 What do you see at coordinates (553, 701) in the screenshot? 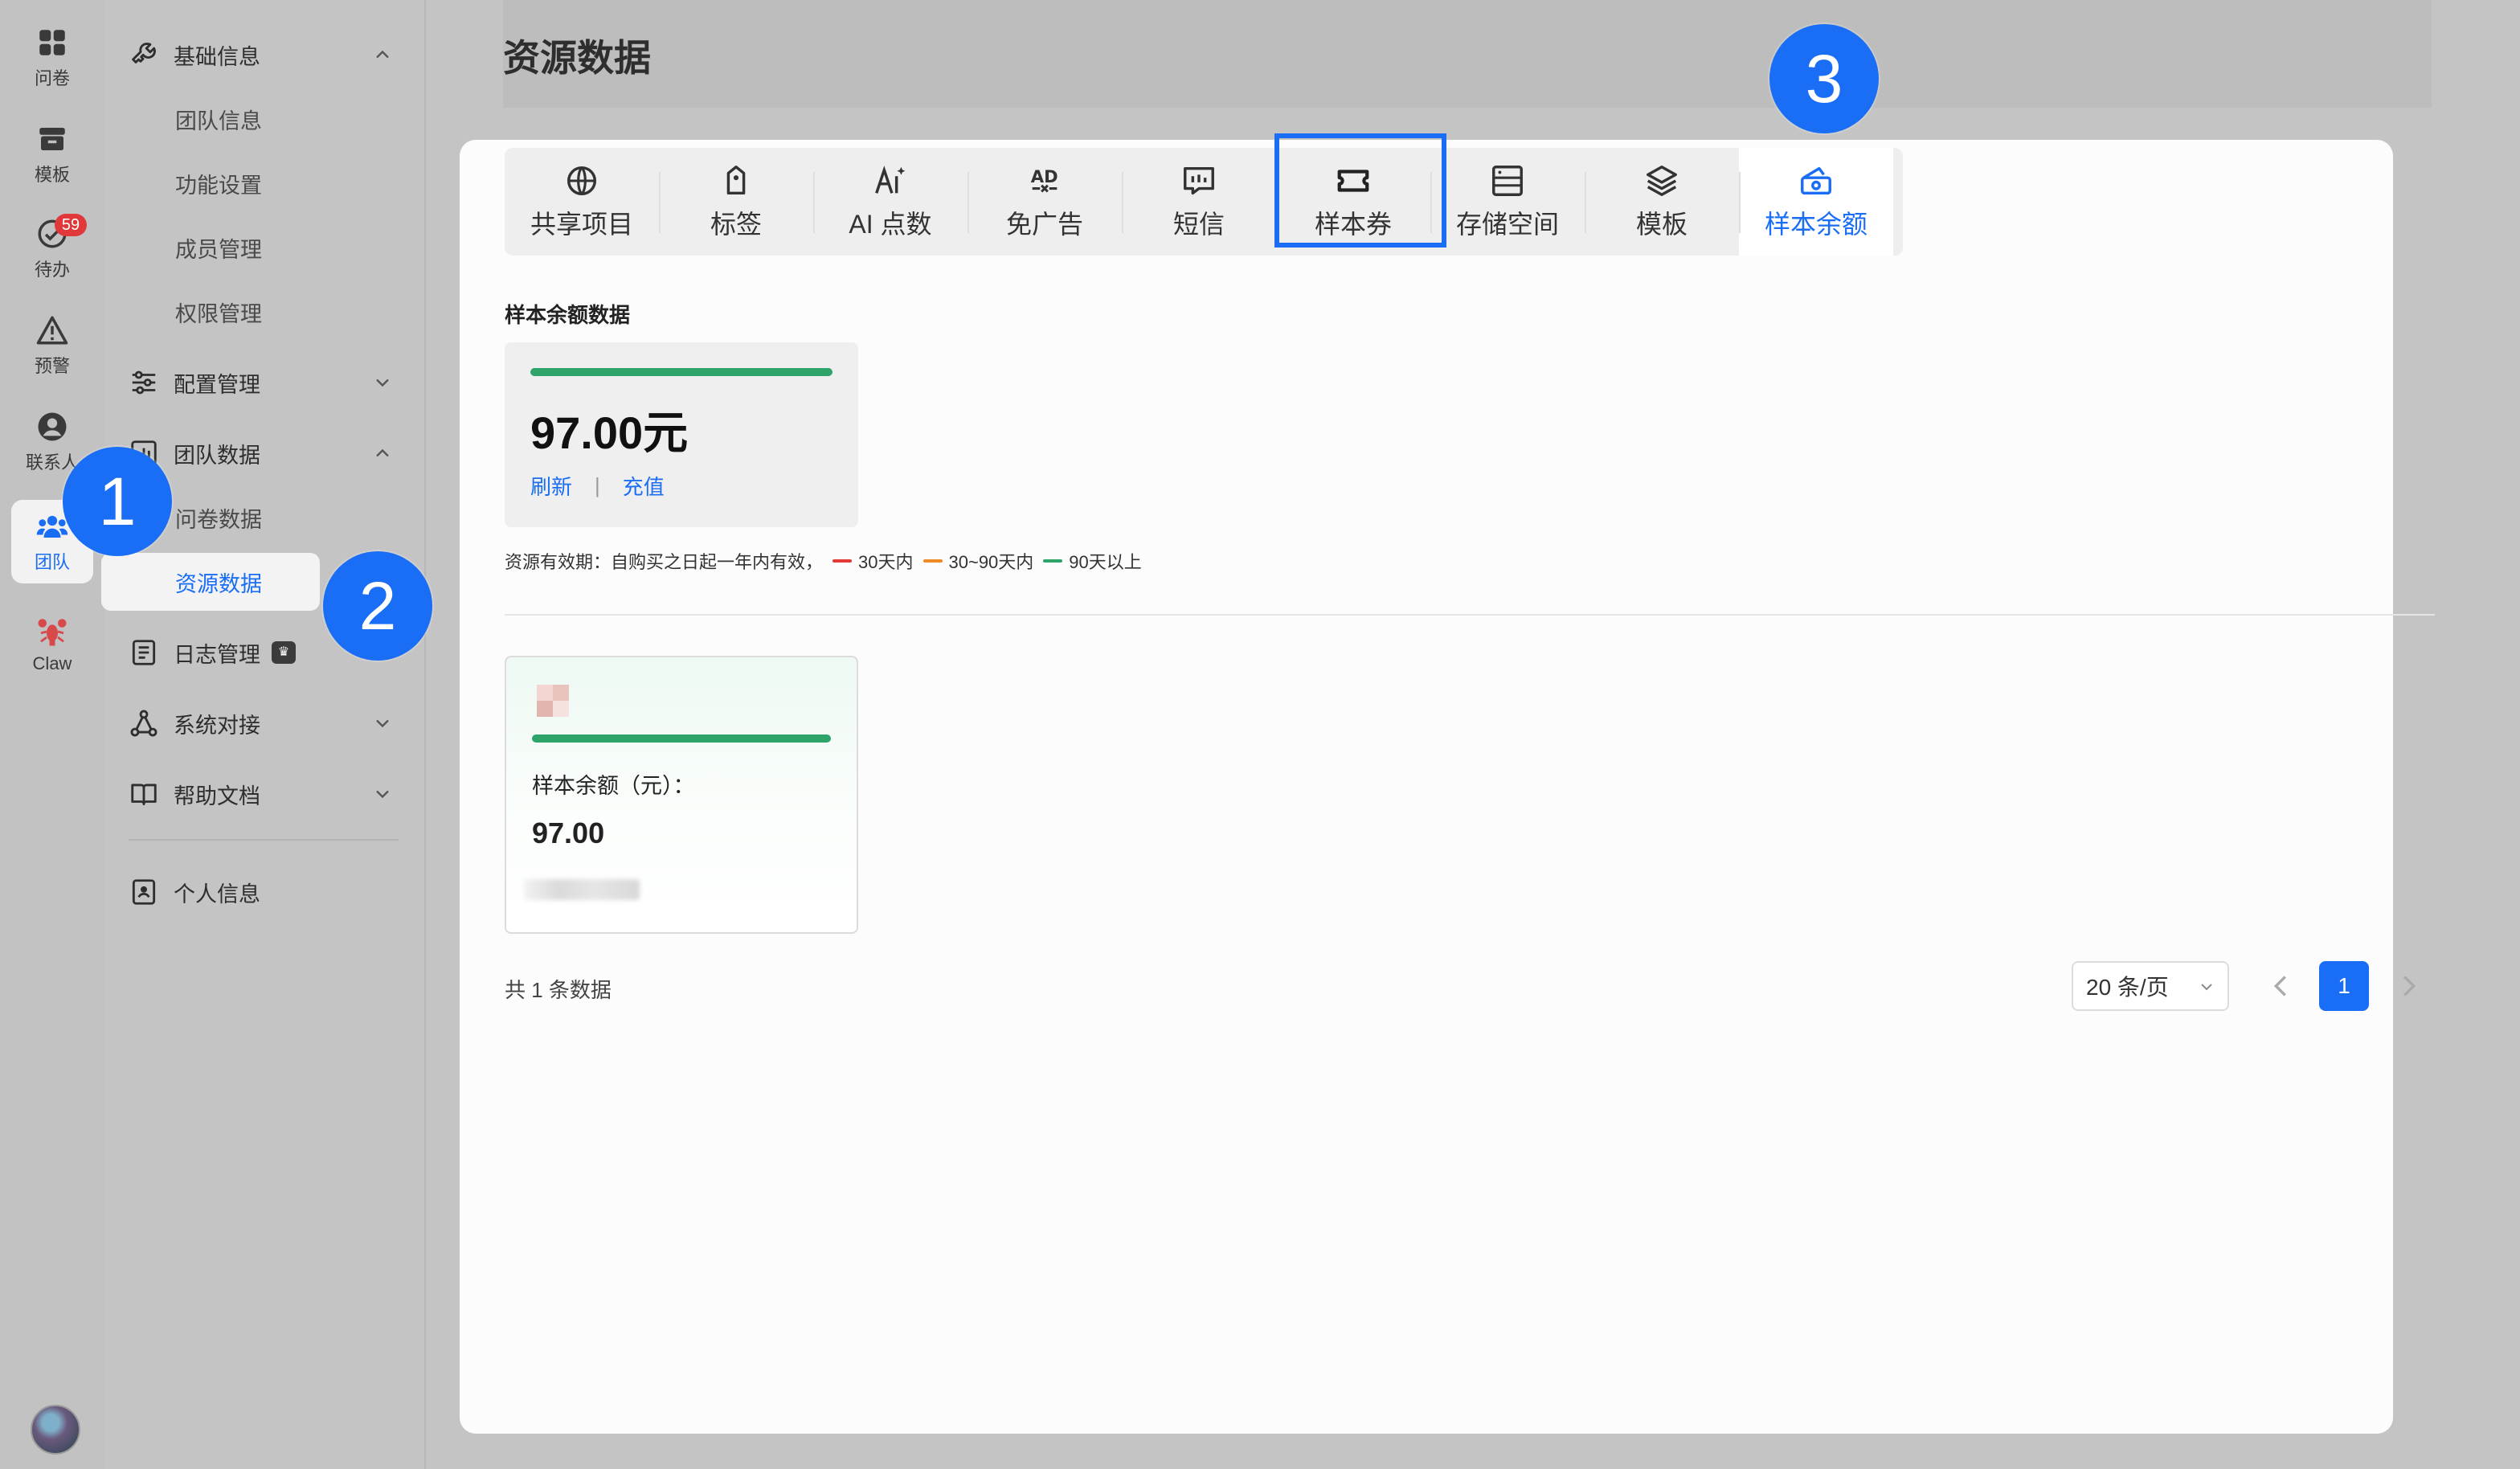
I see `redacted-logo-icon` at bounding box center [553, 701].